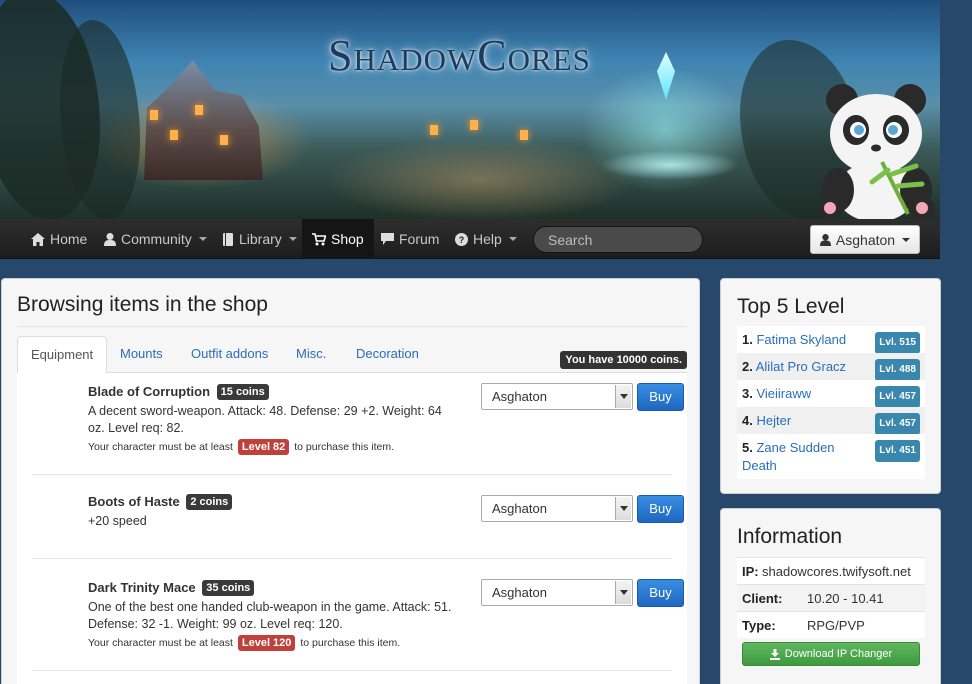  Describe the element at coordinates (228, 588) in the screenshot. I see `price-badge: 35 coins` at that location.